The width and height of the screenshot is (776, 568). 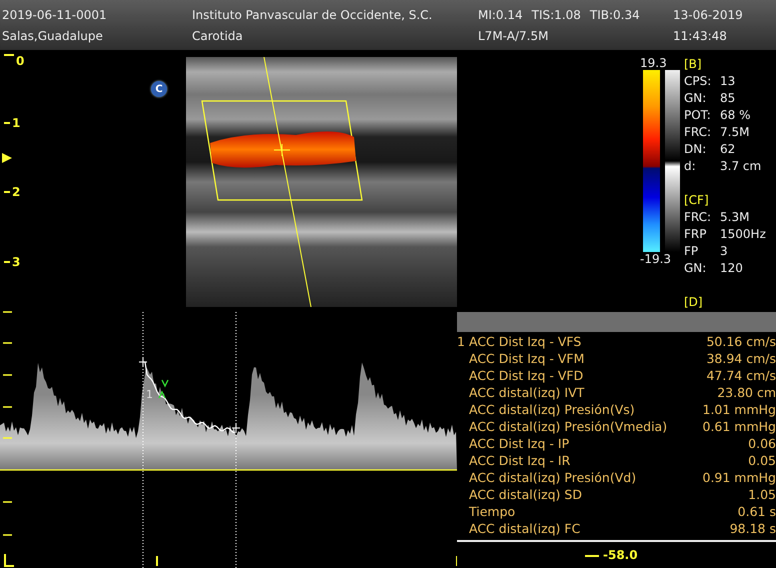 I want to click on settings-section-title: [CF], so click(x=697, y=200).